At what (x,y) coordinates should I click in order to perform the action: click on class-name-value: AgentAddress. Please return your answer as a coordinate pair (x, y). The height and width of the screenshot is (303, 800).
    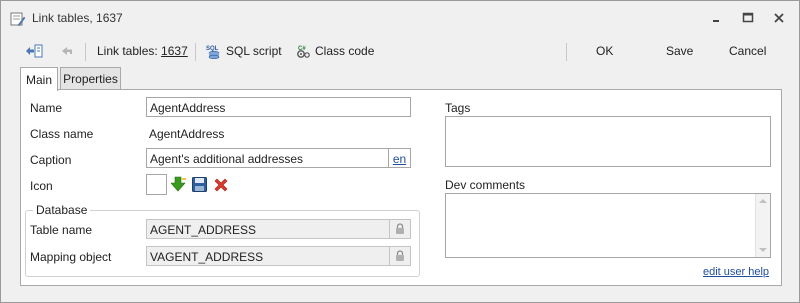
    Looking at the image, I should click on (187, 134).